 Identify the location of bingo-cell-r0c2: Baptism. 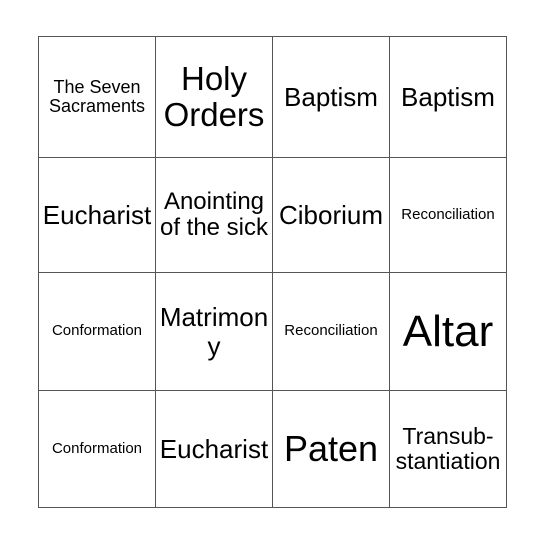
(331, 97).